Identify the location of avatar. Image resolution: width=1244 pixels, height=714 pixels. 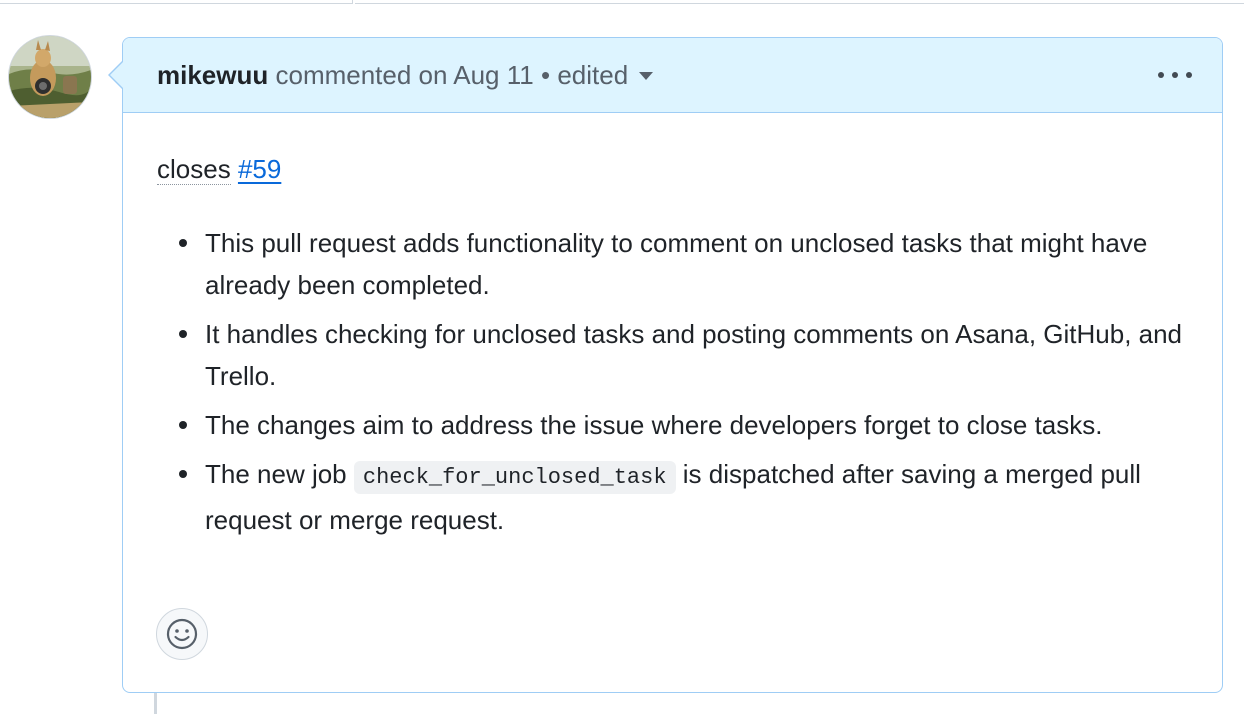
(50, 77).